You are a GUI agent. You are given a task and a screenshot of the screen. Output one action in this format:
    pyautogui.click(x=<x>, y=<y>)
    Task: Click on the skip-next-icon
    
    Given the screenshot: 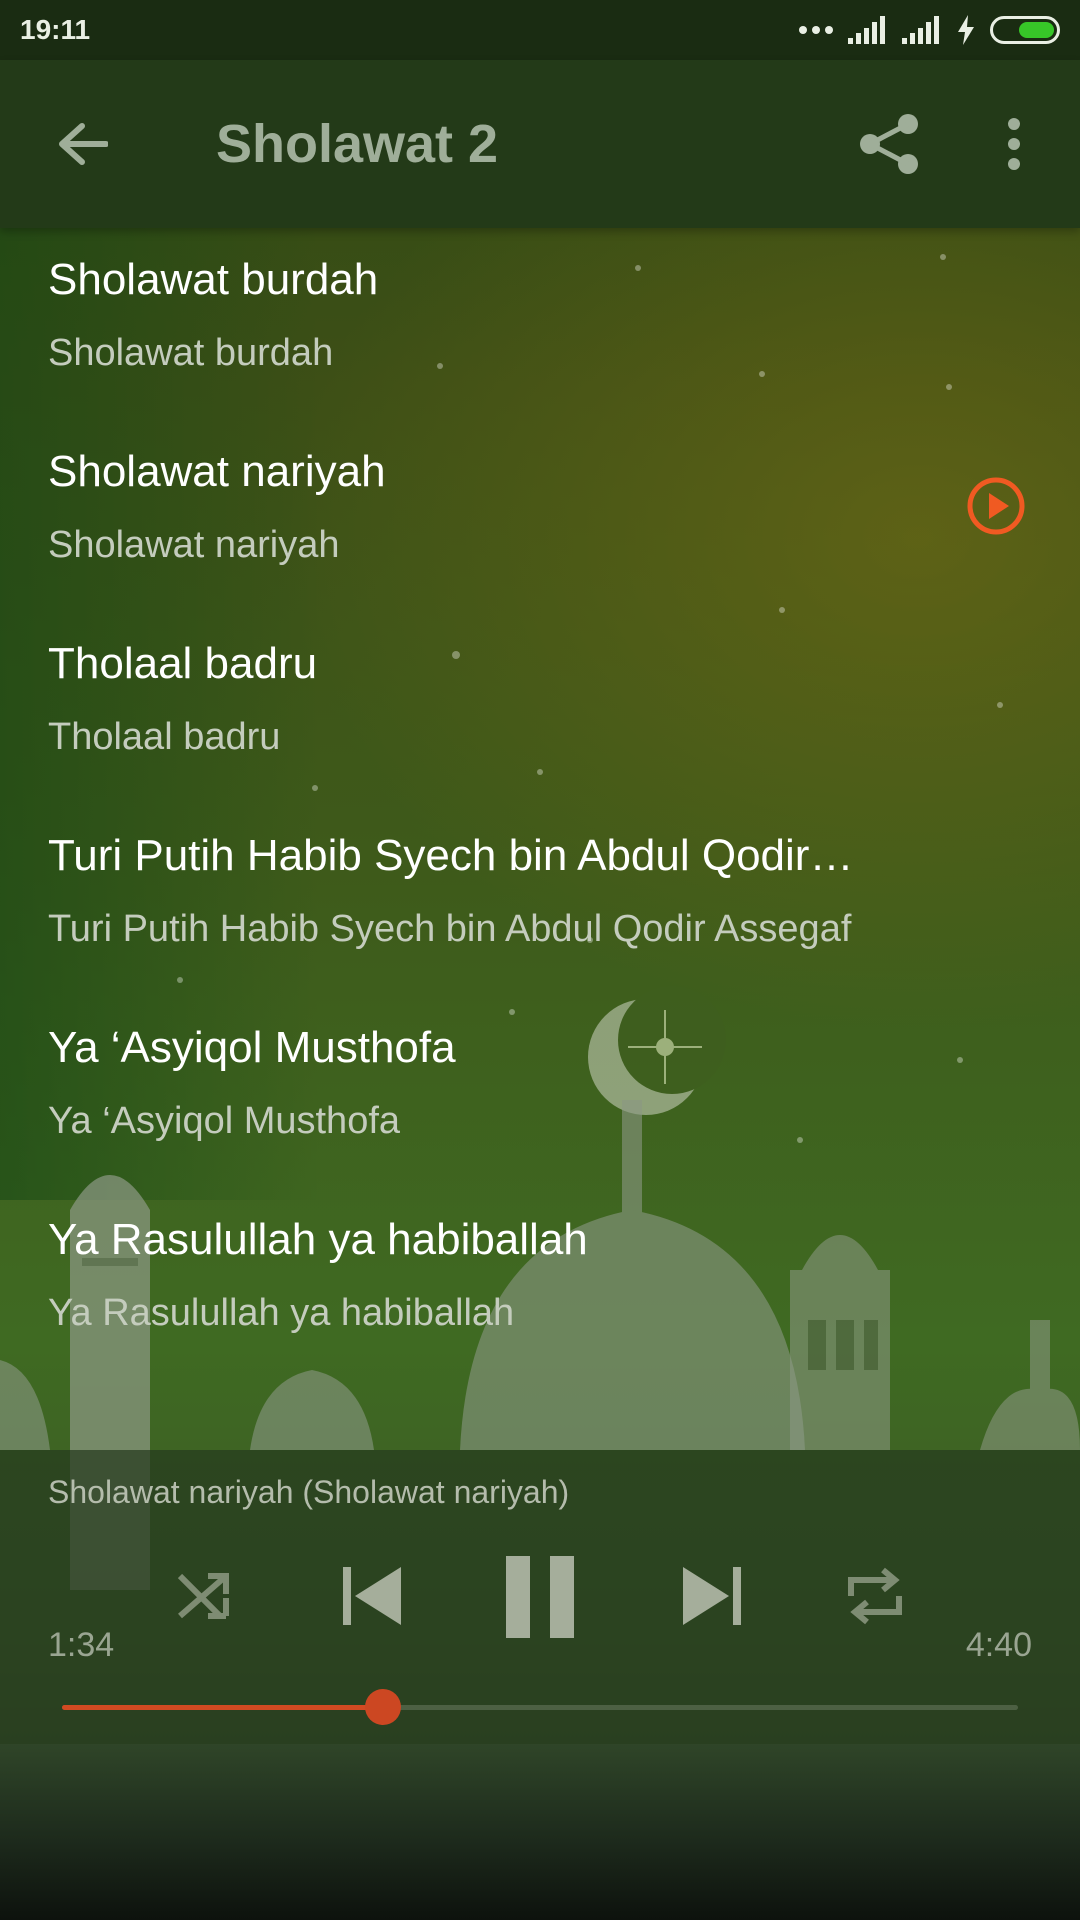 What is the action you would take?
    pyautogui.click(x=712, y=1596)
    